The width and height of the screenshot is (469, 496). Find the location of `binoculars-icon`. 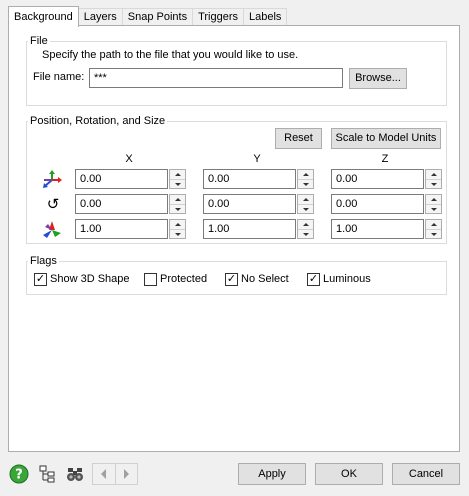

binoculars-icon is located at coordinates (75, 474).